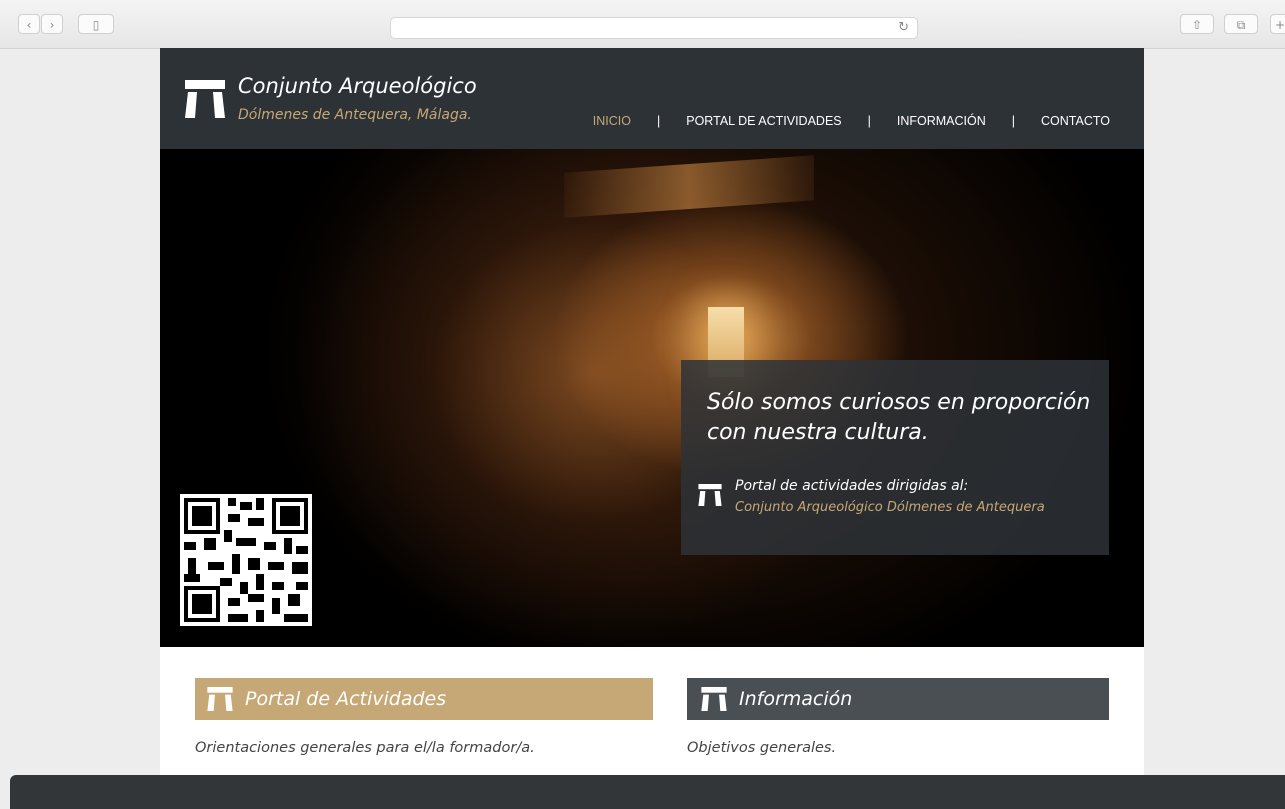 The height and width of the screenshot is (809, 1285). Describe the element at coordinates (346, 699) in the screenshot. I see `section-portal-title: Portal de Actividades` at that location.